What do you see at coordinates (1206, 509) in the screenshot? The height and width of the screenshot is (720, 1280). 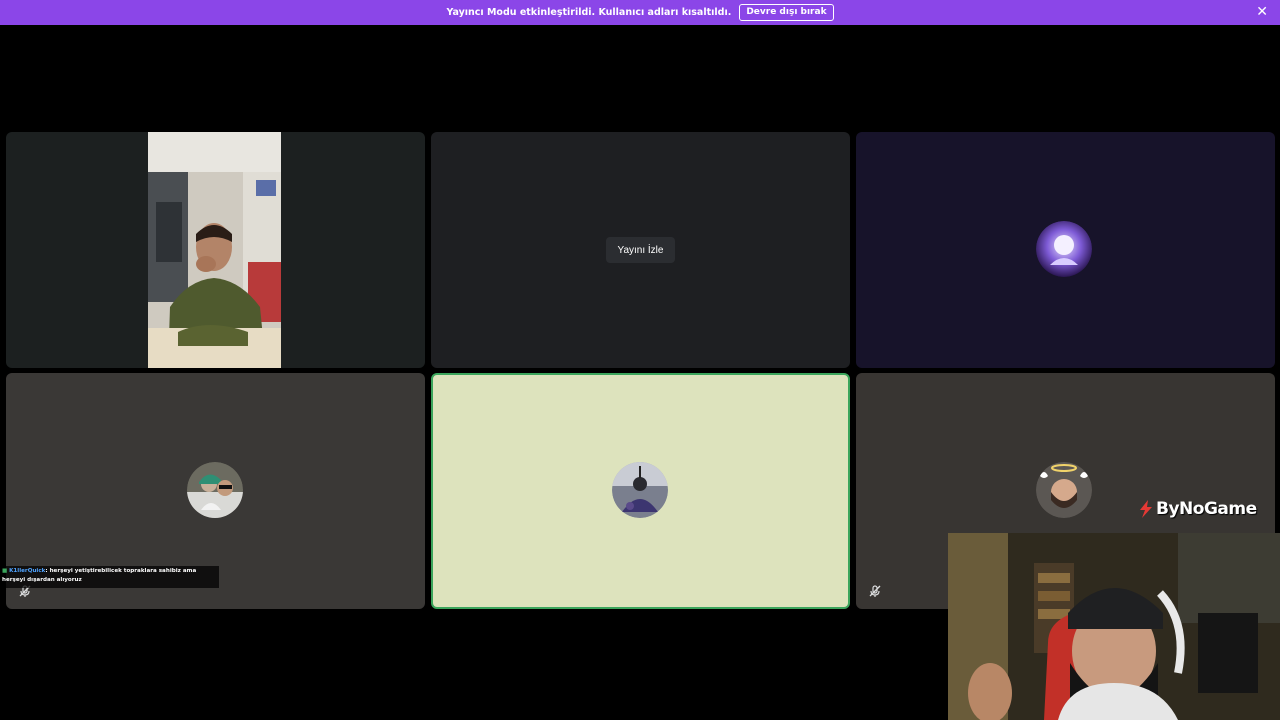 I see `brand-name: ByNoGame` at bounding box center [1206, 509].